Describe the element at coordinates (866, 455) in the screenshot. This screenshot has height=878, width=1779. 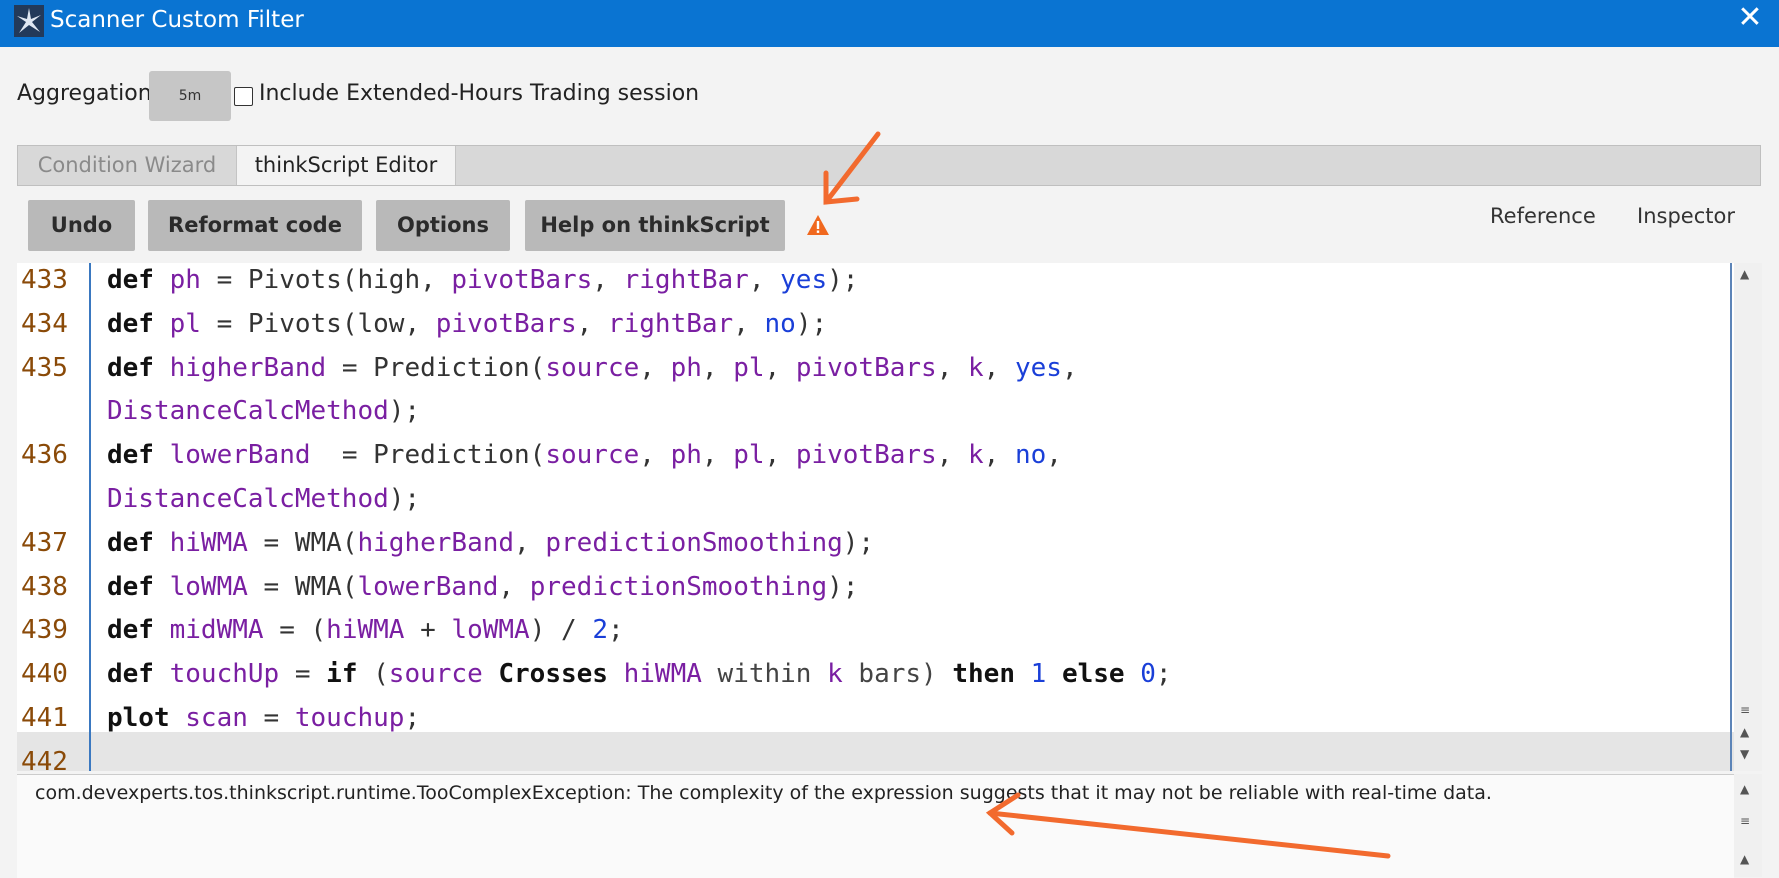
I see `code-token: pivotBars` at that location.